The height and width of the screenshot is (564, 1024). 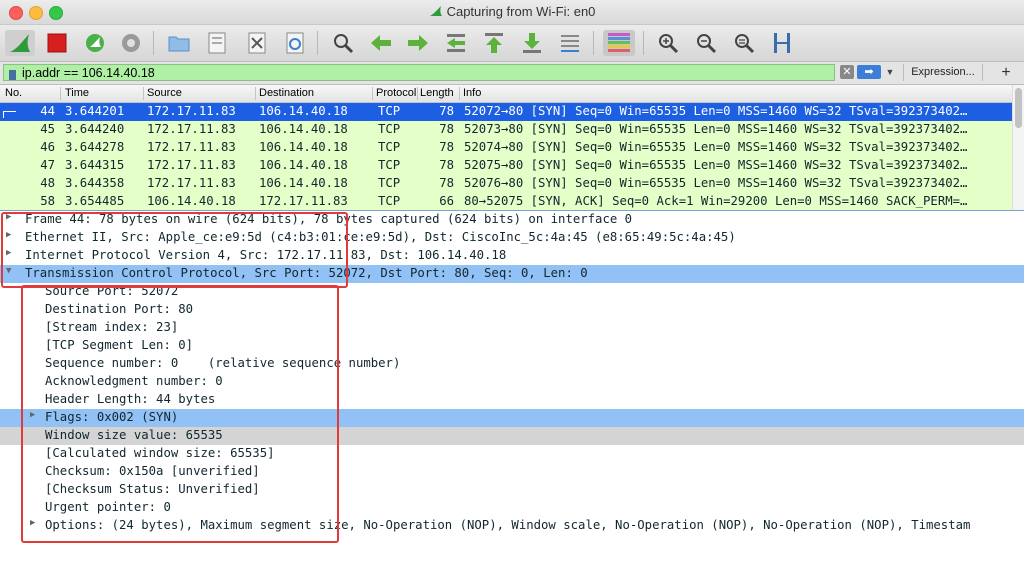 I want to click on tcp-field: Window size value: 65535, so click(x=512, y=436).